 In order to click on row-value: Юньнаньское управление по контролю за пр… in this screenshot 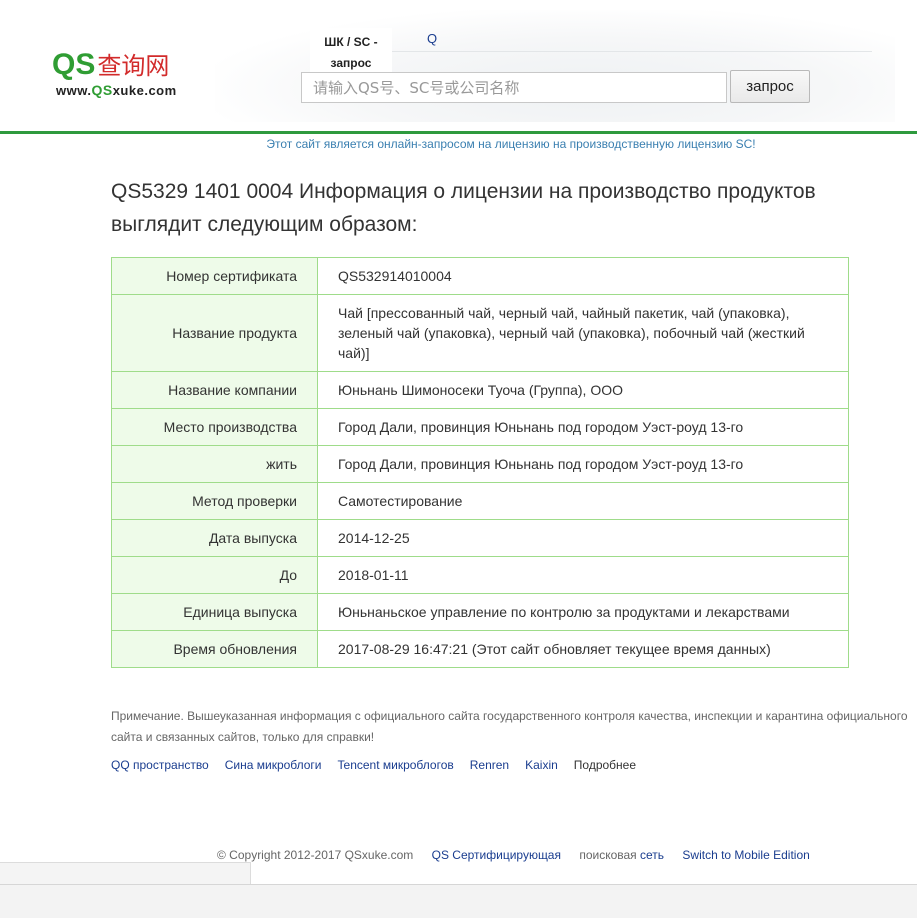, I will do `click(583, 612)`.